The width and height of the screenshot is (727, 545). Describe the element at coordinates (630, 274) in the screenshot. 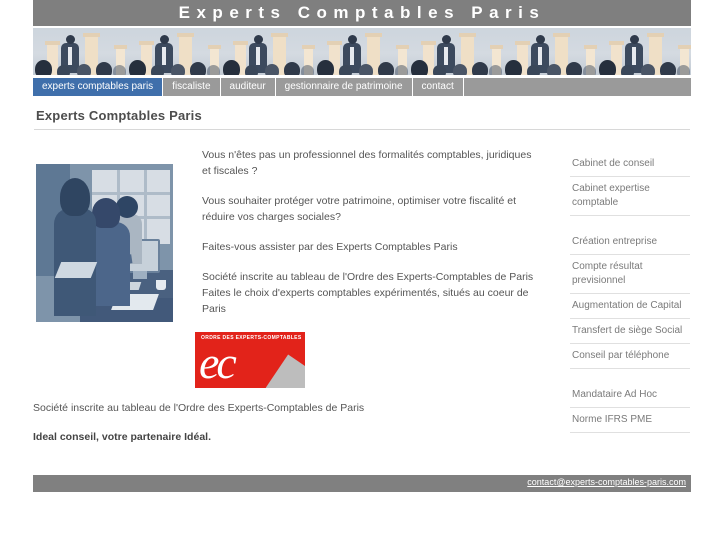

I see `sidebar-item-compte-resultat-previsionnel: Compte résultat previsionnel` at that location.